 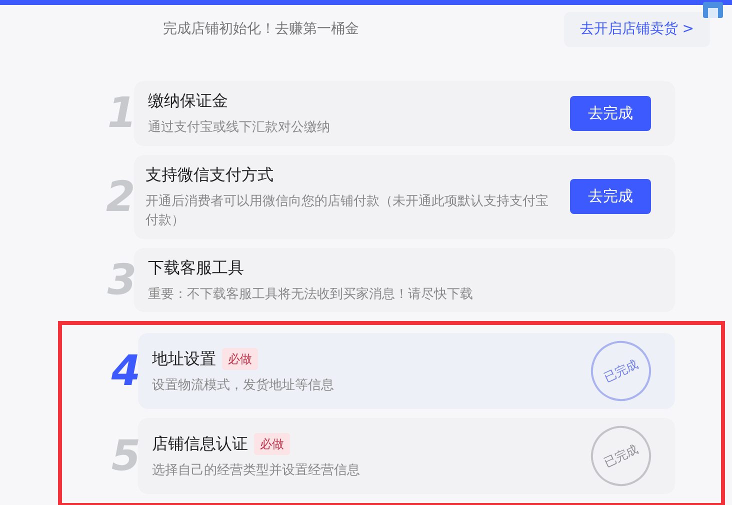 What do you see at coordinates (311, 295) in the screenshot?
I see `step-description: 重要：不下载客服工具将无法收到买家消息！请尽快下载` at bounding box center [311, 295].